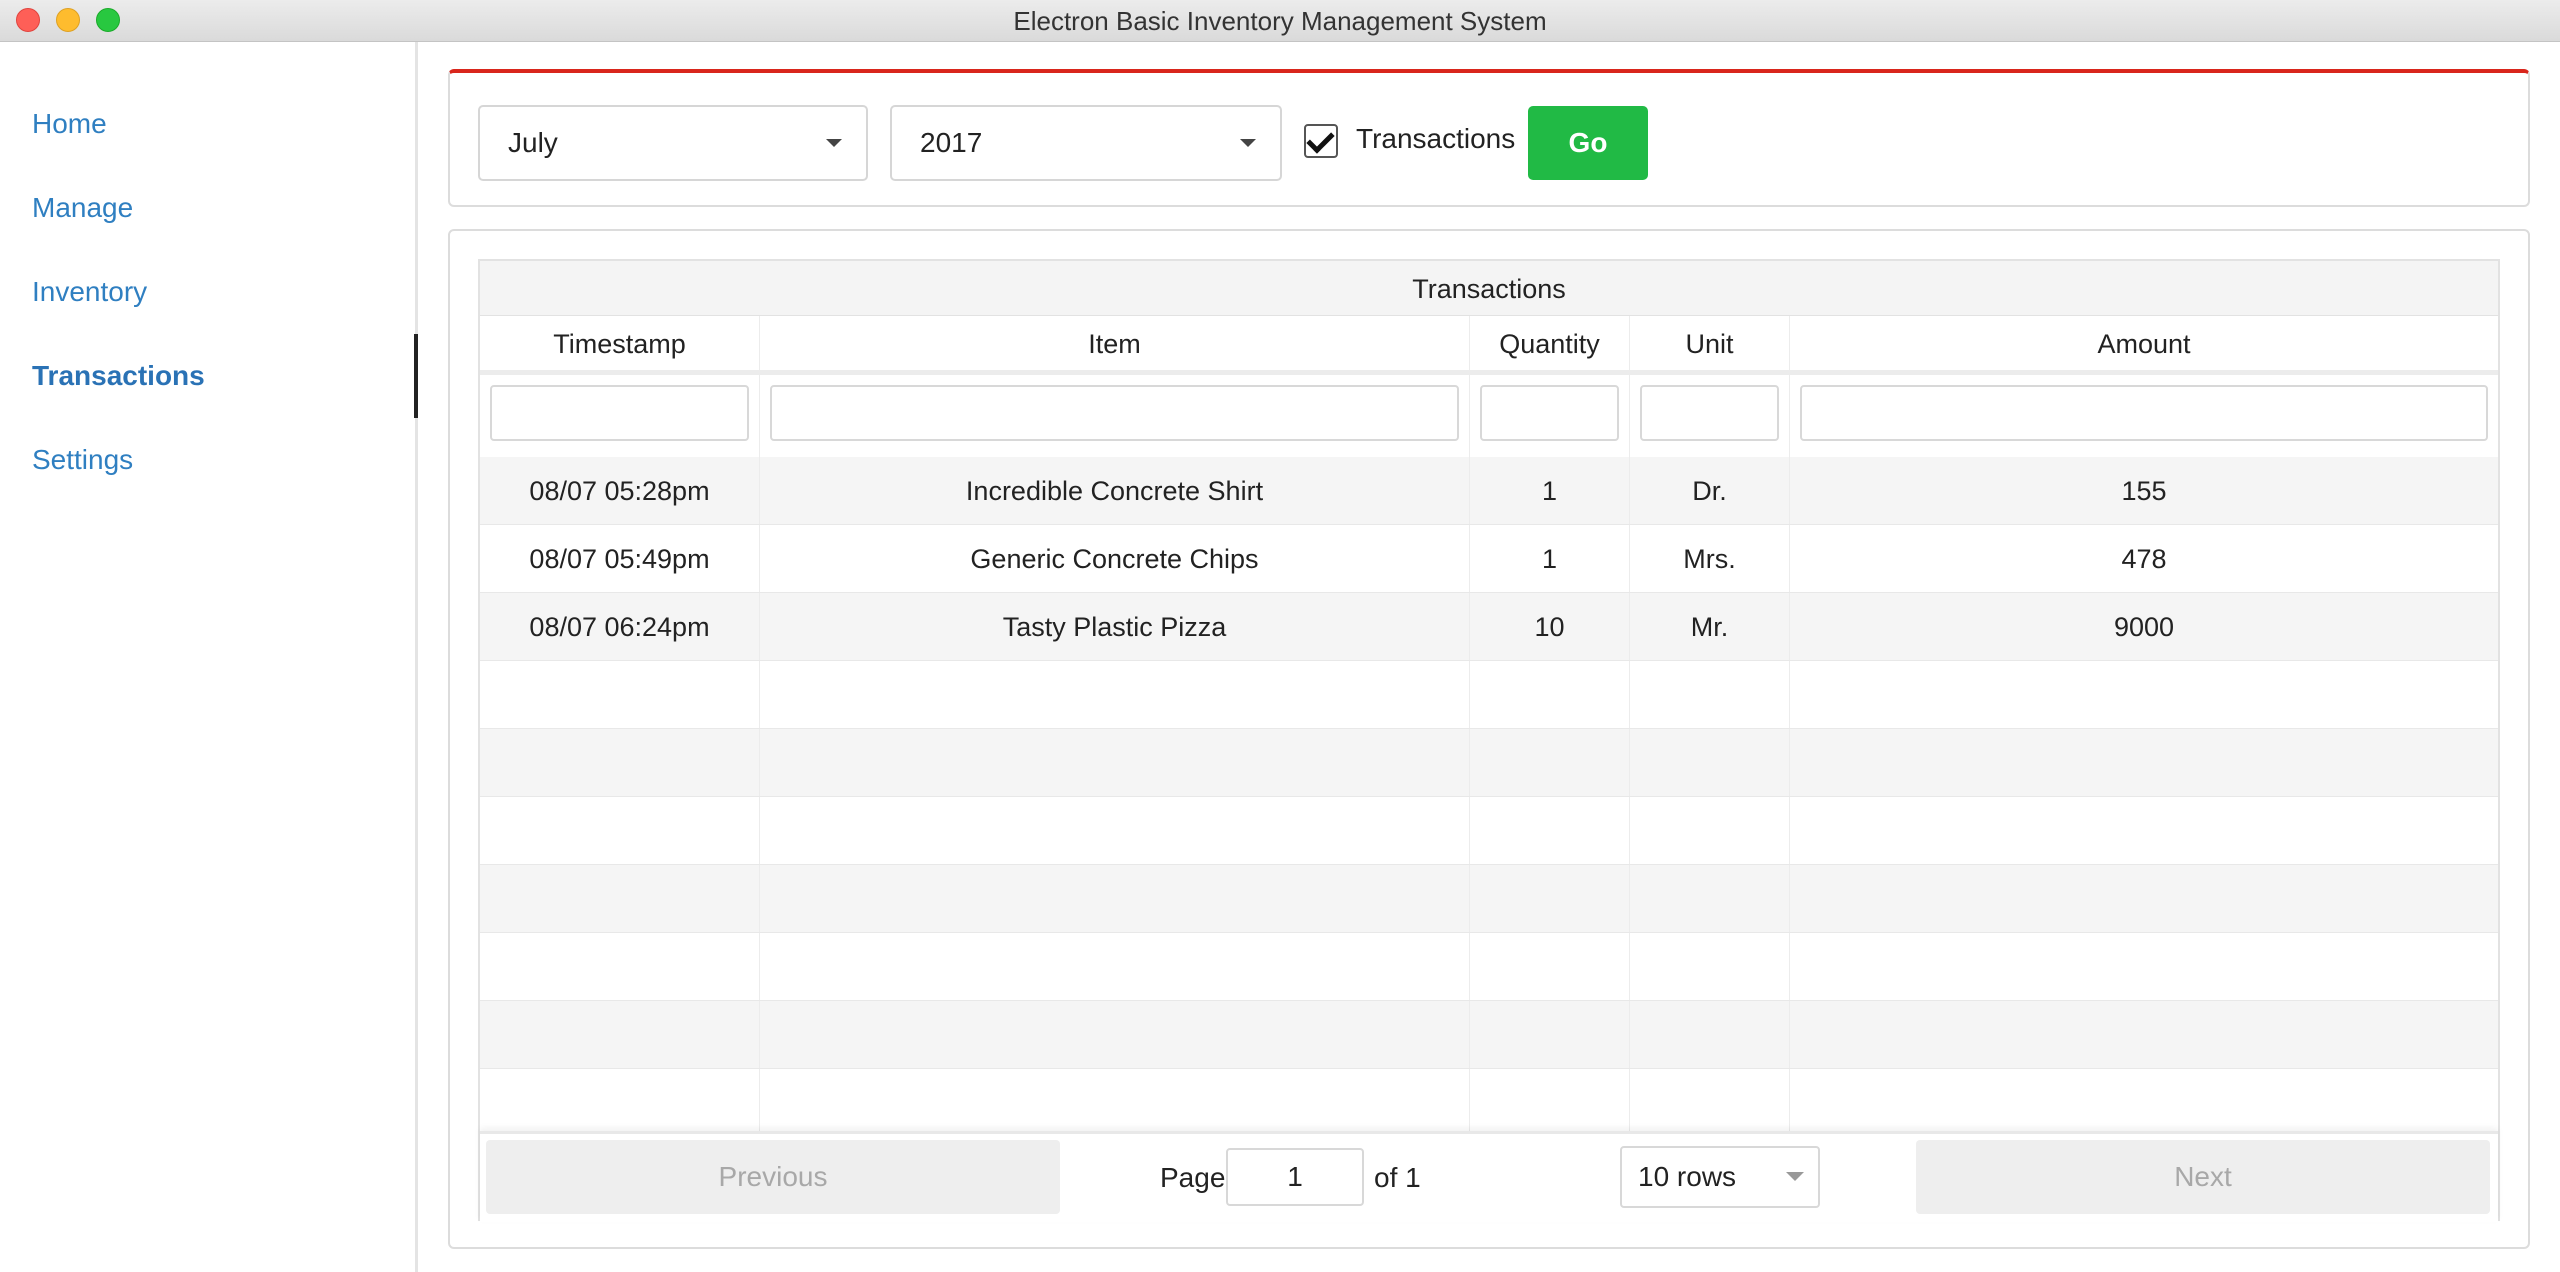  Describe the element at coordinates (1489, 288) in the screenshot. I see `table-caption: Transactions` at that location.